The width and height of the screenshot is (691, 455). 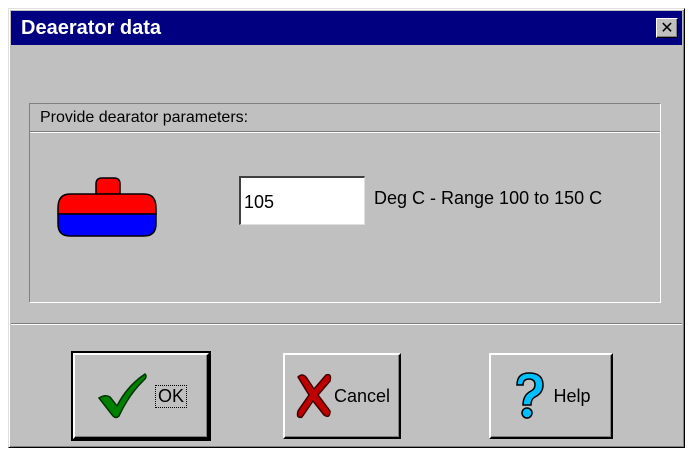 What do you see at coordinates (530, 395) in the screenshot?
I see `question-mark-icon` at bounding box center [530, 395].